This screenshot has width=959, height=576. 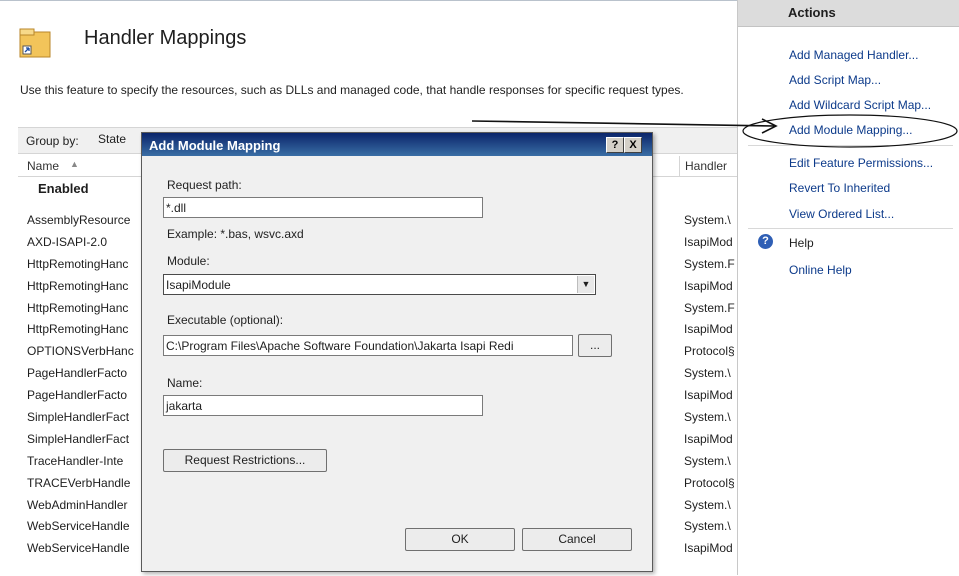 I want to click on name-label: Name:, so click(x=185, y=383).